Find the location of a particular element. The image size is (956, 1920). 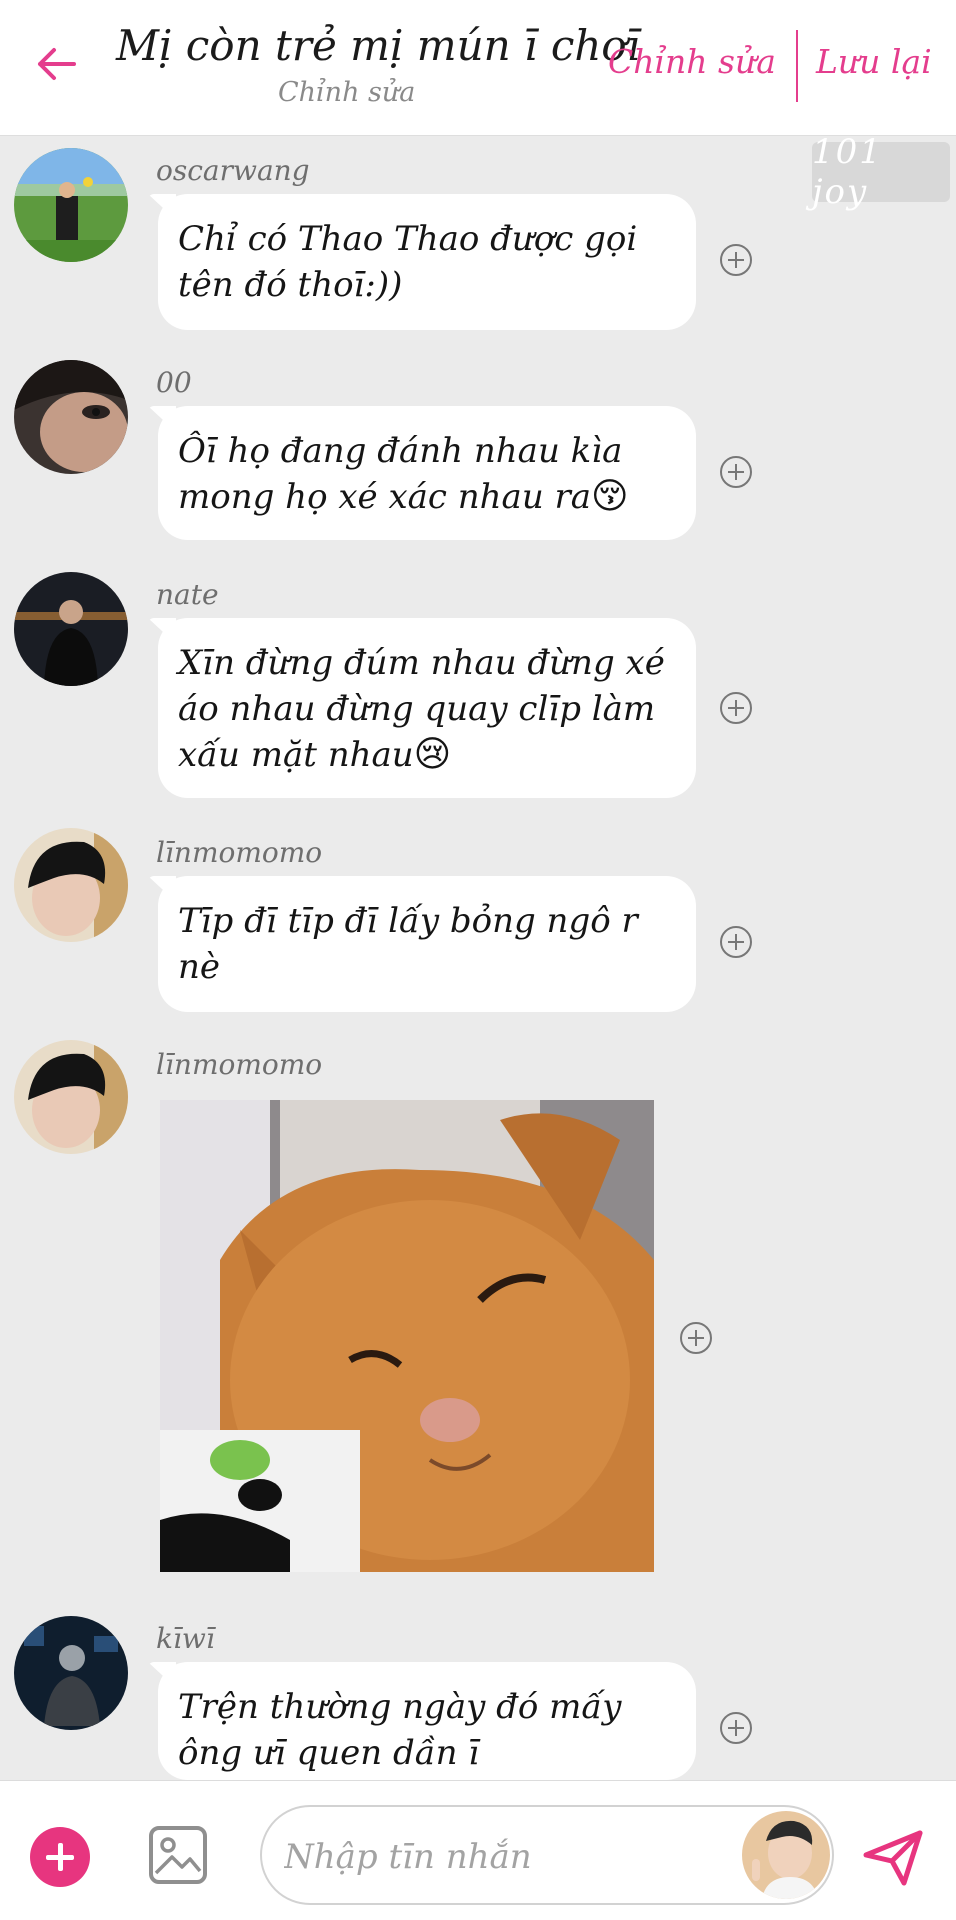

sender-name: oscarwang is located at coordinates (233, 170).